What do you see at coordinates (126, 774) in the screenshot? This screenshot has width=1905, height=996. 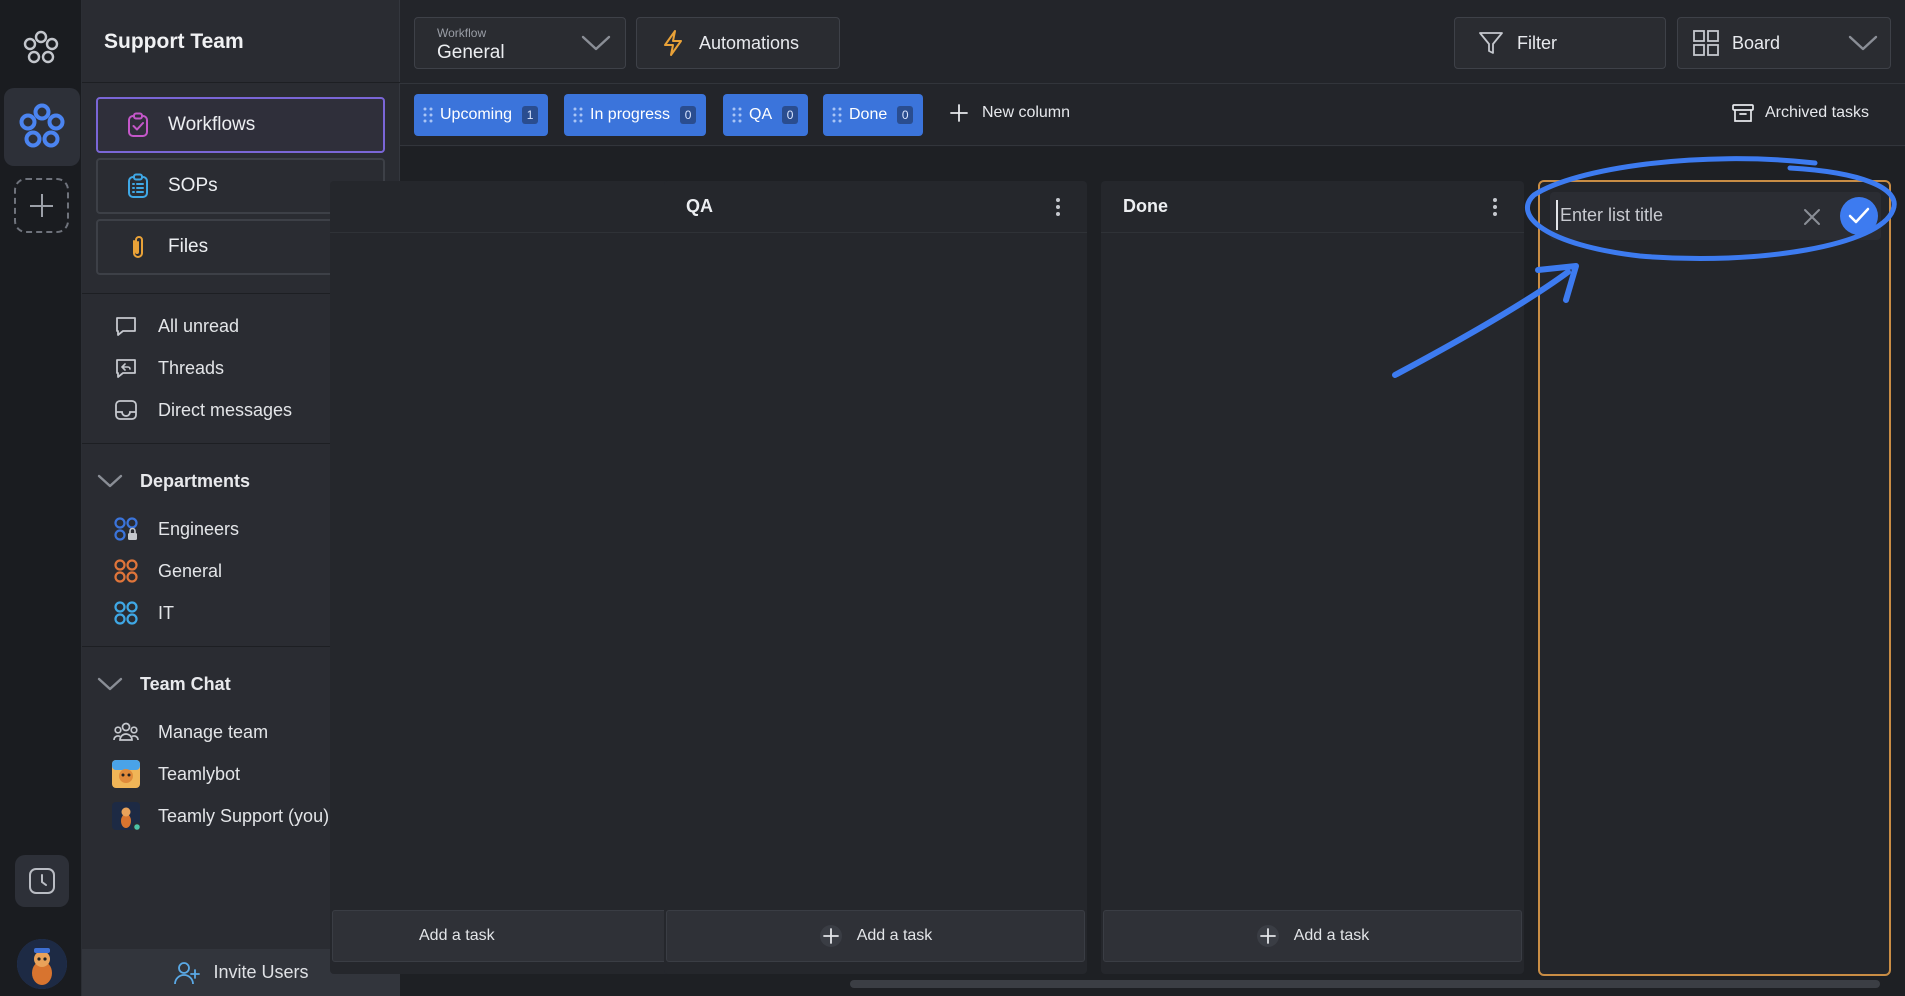 I see `bot-avatar` at bounding box center [126, 774].